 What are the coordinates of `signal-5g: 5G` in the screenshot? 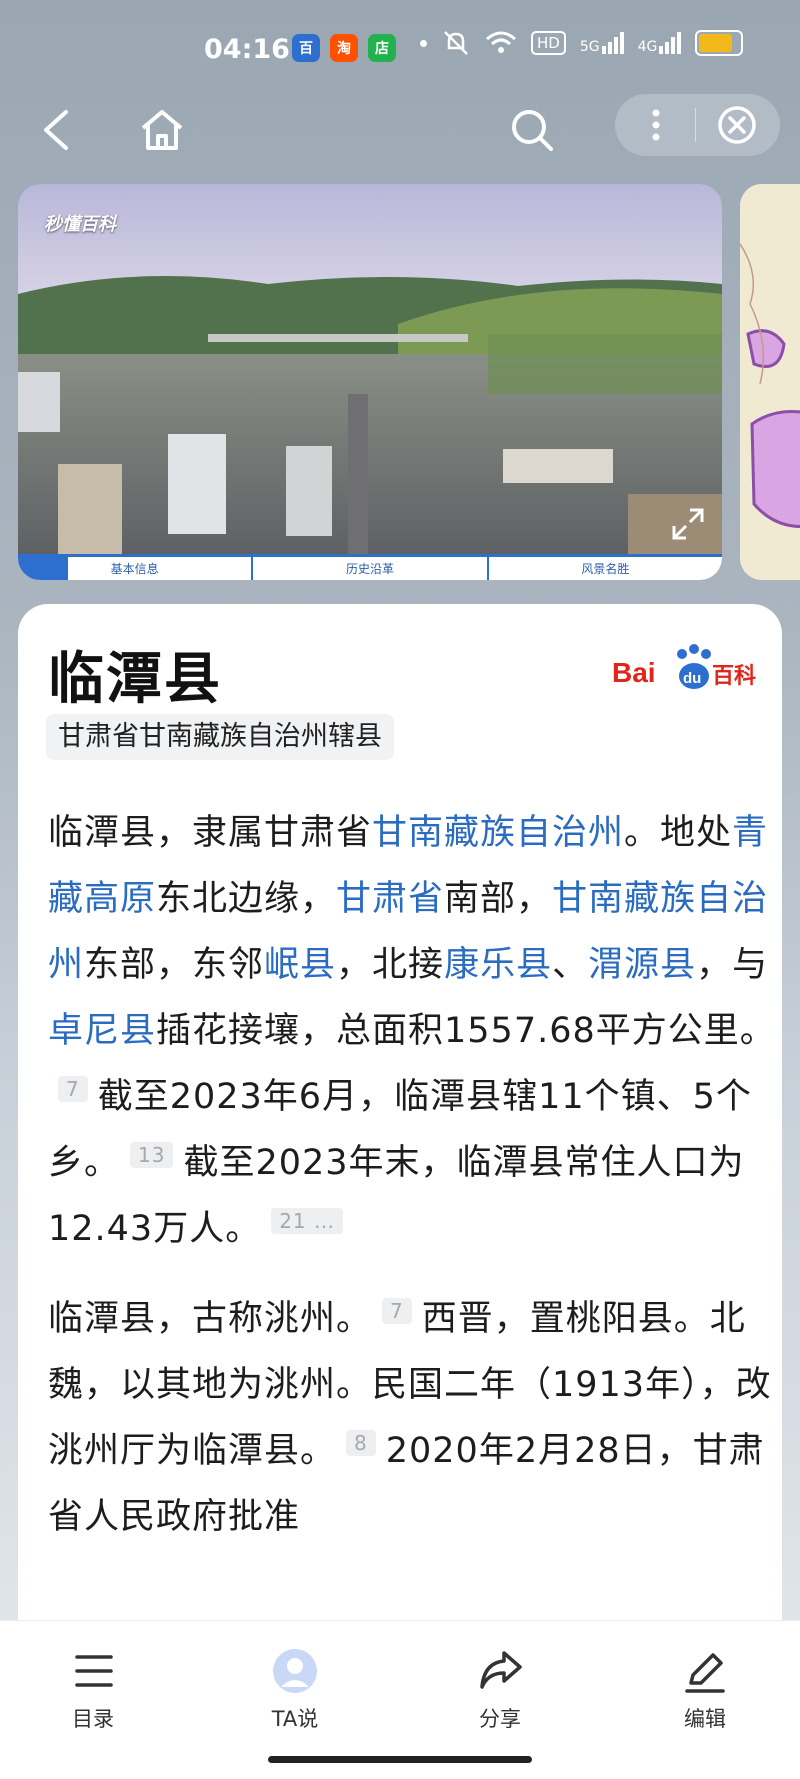 It's located at (602, 43).